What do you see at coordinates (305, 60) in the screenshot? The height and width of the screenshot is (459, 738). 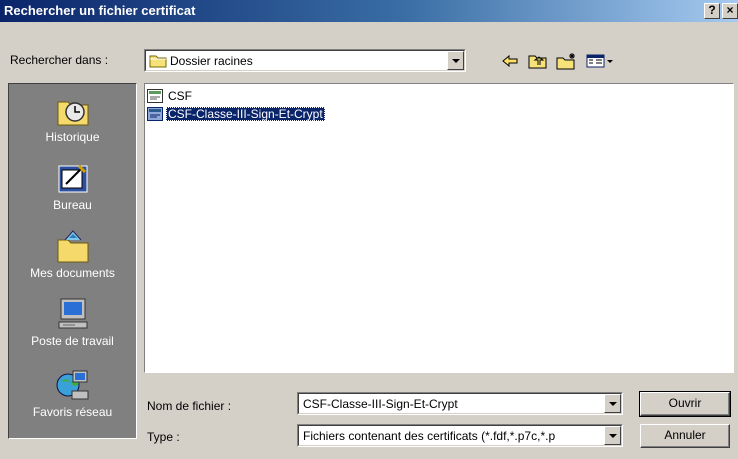 I see `look-in-dropdown: Dossier racines` at bounding box center [305, 60].